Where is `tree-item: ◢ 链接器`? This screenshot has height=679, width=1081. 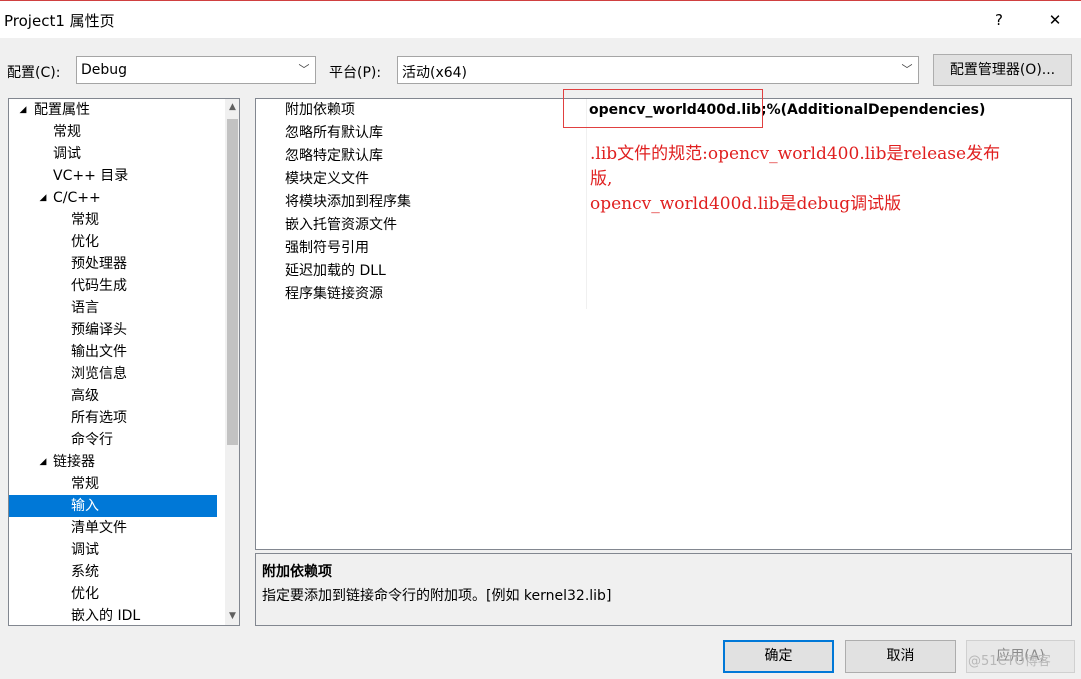 tree-item: ◢ 链接器 is located at coordinates (113, 462).